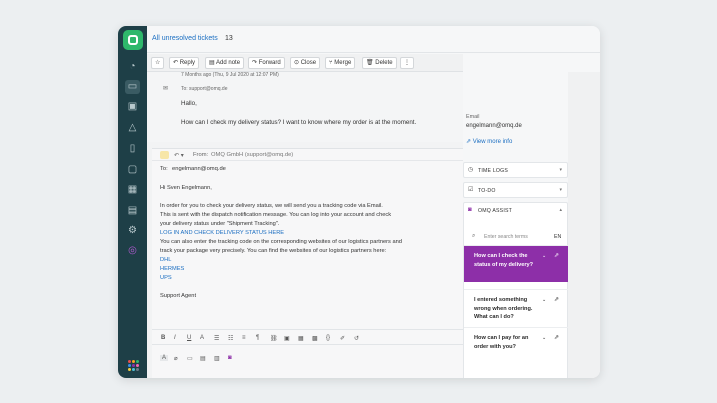 This screenshot has height=403, width=717. Describe the element at coordinates (328, 338) in the screenshot. I see `braces-icon: {}` at that location.